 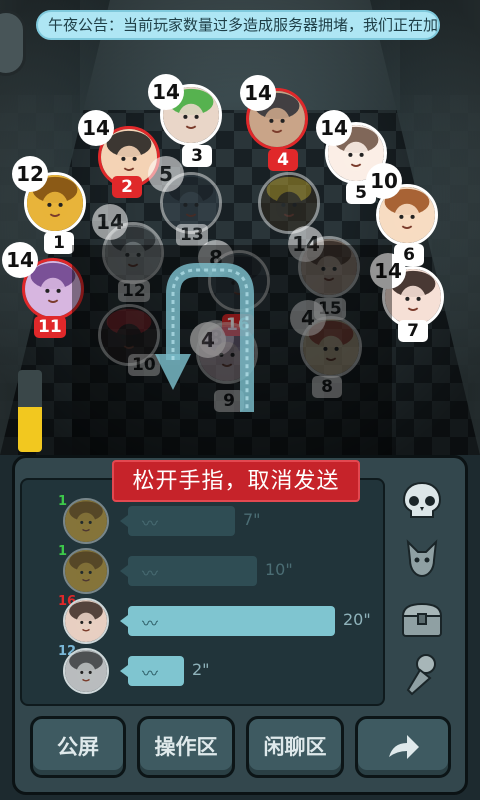 I want to click on arrow-right-icon, so click(x=404, y=747).